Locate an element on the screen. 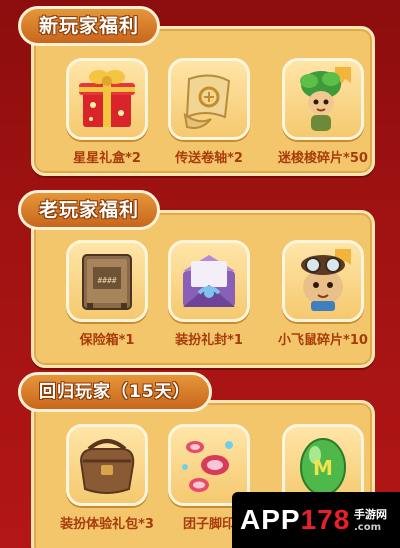 The width and height of the screenshot is (400, 548). section-title-returning-player: 回归玩家（15天） is located at coordinates (115, 392).